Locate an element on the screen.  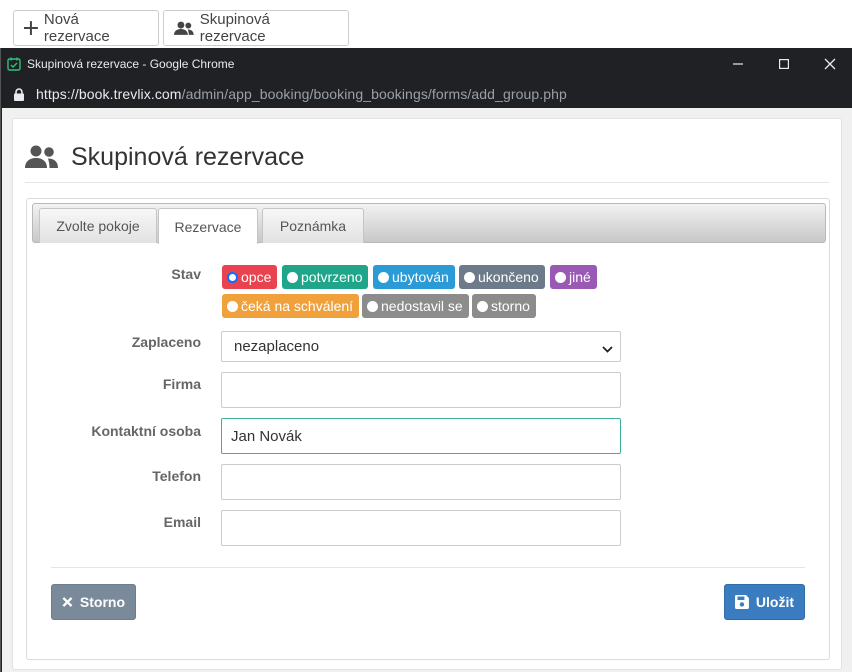
telefon-input is located at coordinates (421, 482).